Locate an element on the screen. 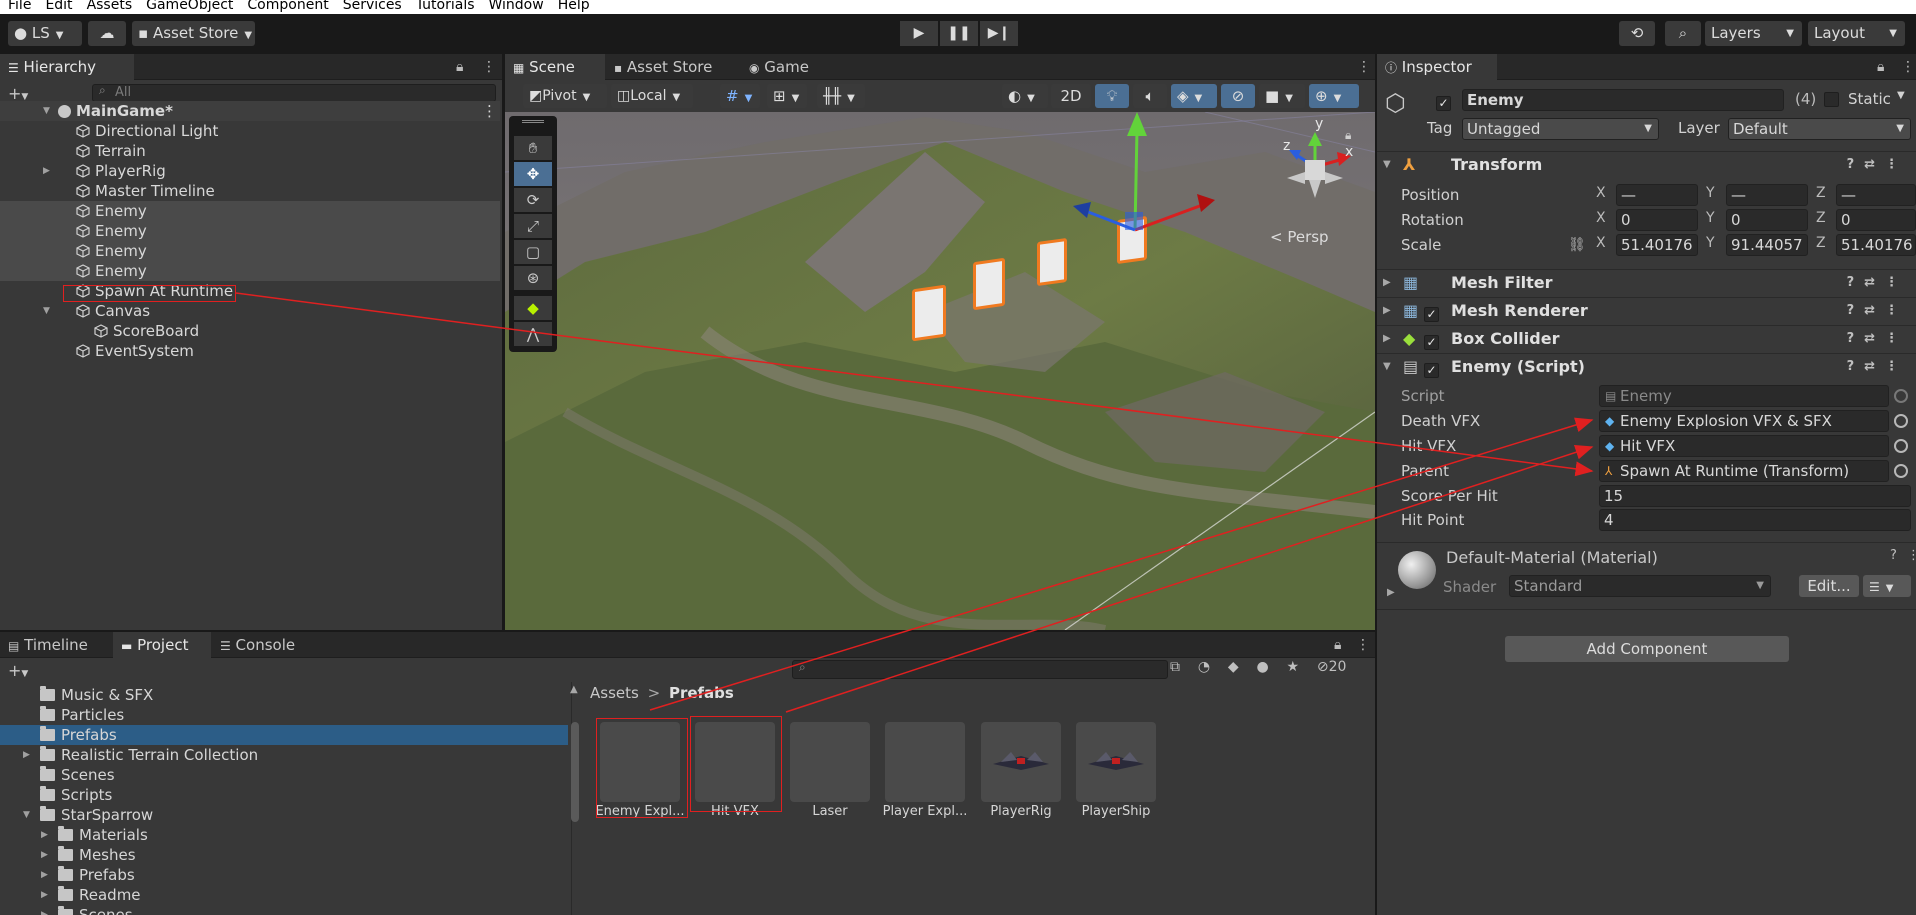 Image resolution: width=1916 pixels, height=915 pixels. active-checkbox: ✓ is located at coordinates (1447, 101).